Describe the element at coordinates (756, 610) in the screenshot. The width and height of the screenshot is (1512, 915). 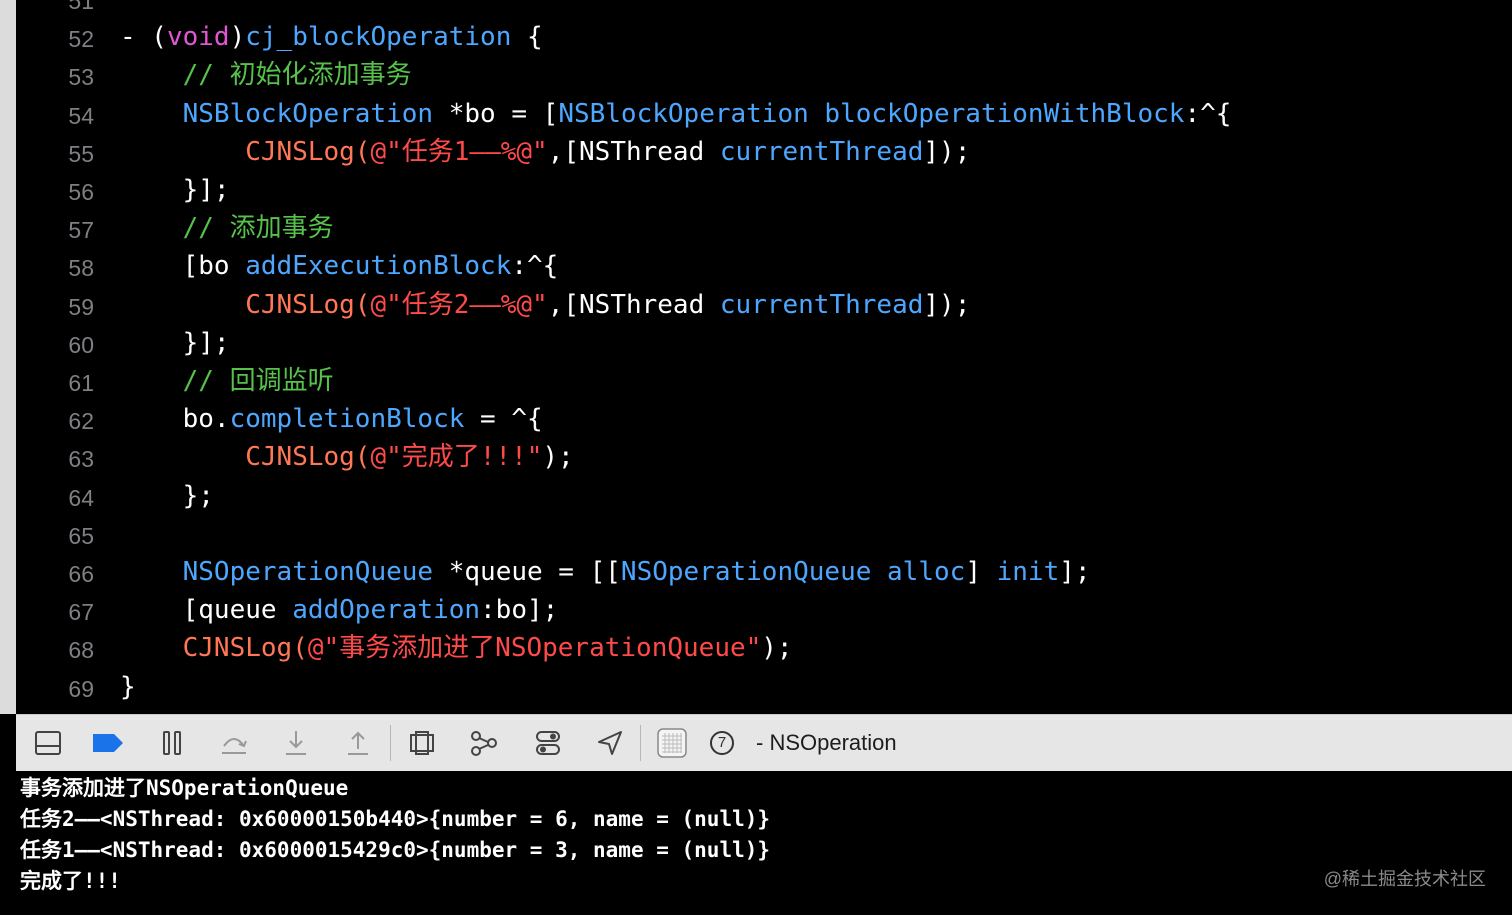
I see `code-line: 67 [queue addOperation:bo];` at that location.